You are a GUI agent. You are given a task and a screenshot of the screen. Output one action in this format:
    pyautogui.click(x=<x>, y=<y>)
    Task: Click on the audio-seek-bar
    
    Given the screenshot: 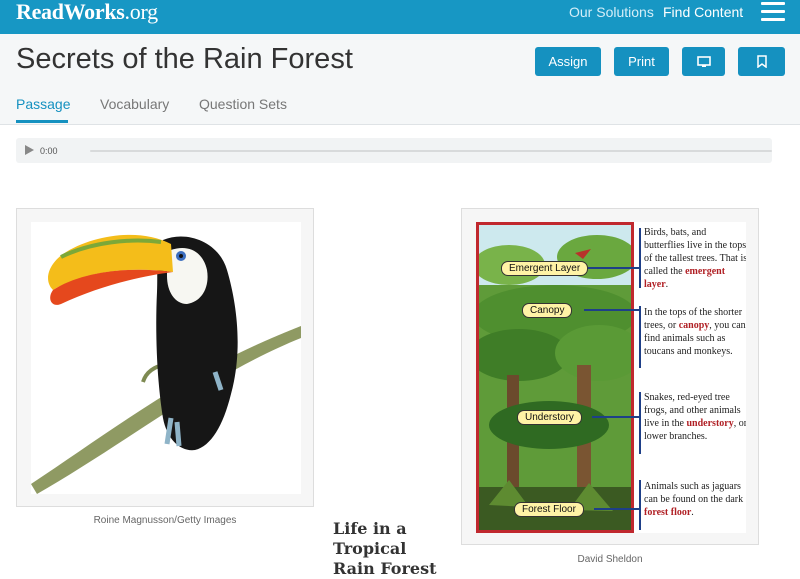 What is the action you would take?
    pyautogui.click(x=431, y=151)
    